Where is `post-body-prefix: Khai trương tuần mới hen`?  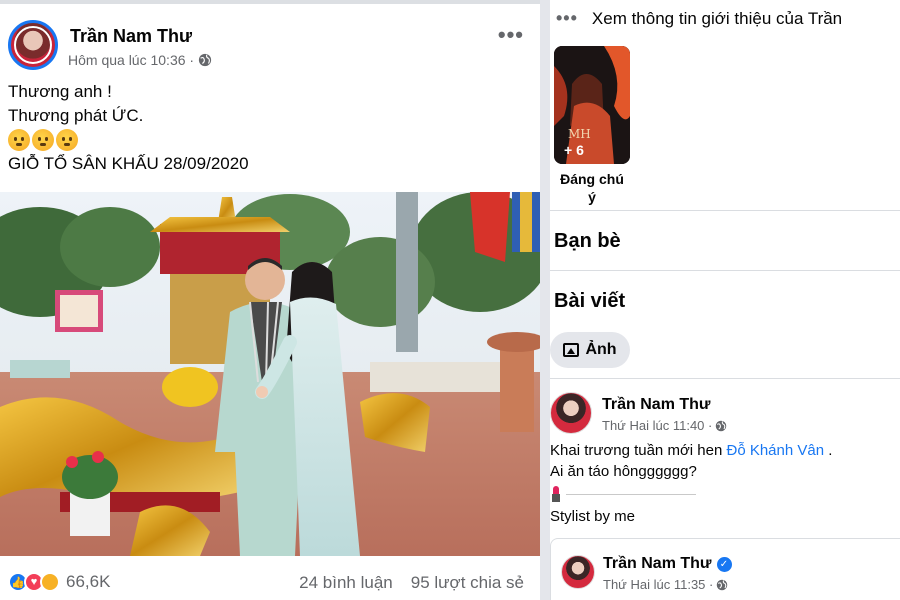 post-body-prefix: Khai trương tuần mới hen is located at coordinates (638, 450).